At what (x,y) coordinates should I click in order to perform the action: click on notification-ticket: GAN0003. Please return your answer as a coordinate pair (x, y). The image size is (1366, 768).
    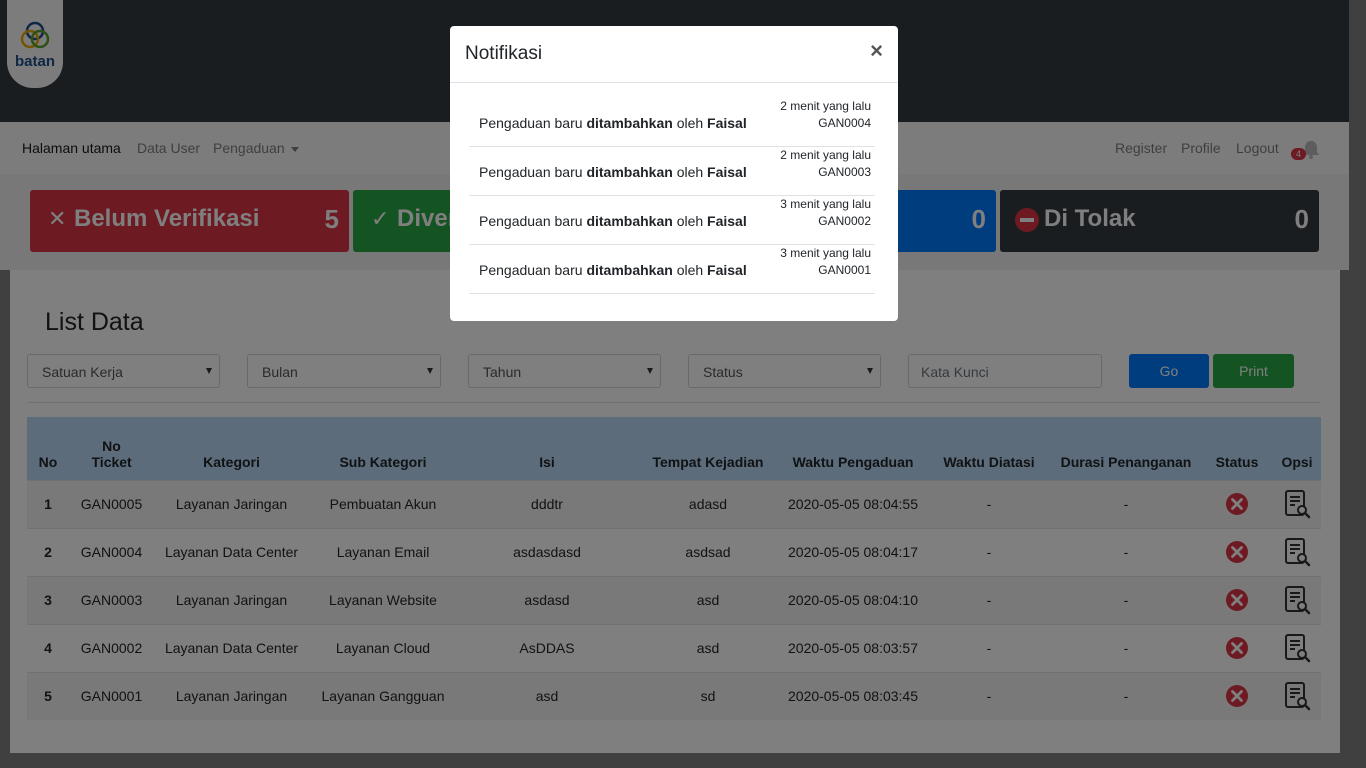
    Looking at the image, I should click on (844, 172).